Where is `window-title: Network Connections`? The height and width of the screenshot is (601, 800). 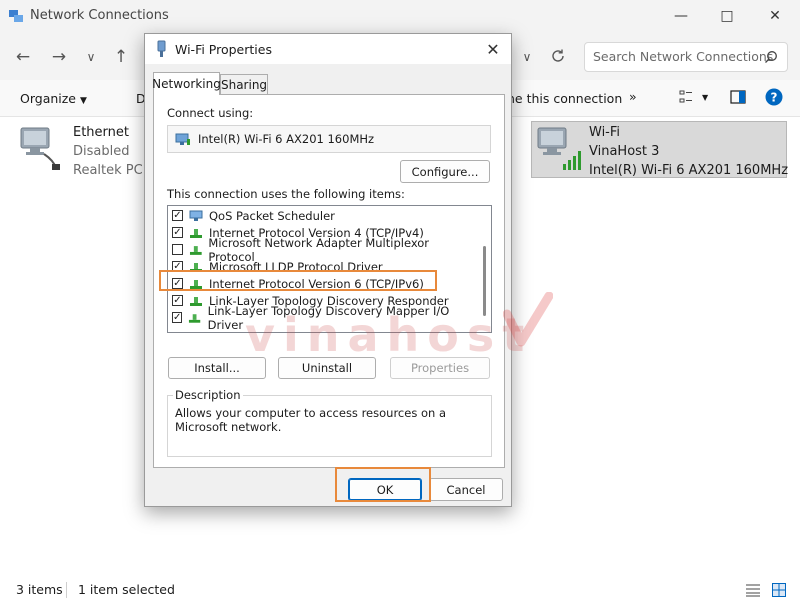 window-title: Network Connections is located at coordinates (99, 15).